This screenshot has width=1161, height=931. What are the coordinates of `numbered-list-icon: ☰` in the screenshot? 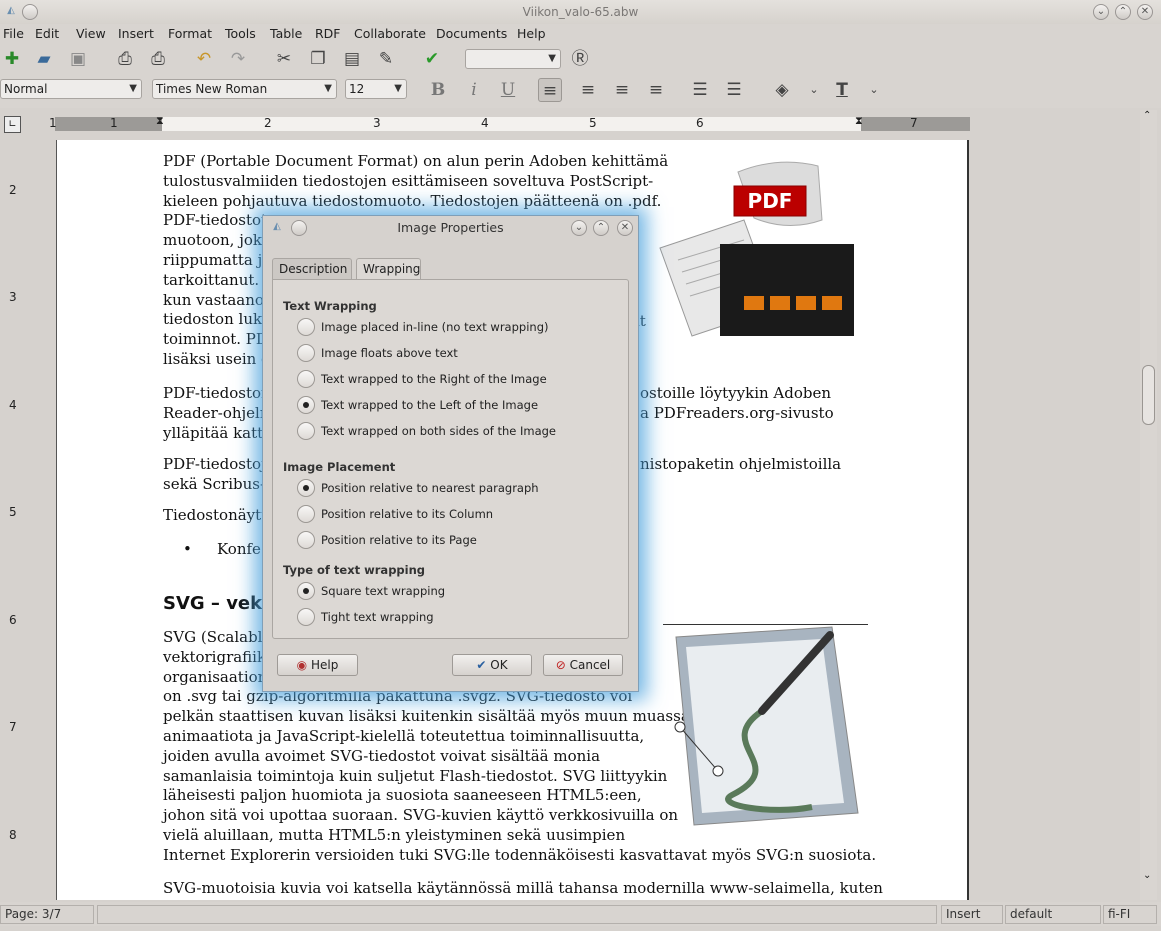 It's located at (700, 90).